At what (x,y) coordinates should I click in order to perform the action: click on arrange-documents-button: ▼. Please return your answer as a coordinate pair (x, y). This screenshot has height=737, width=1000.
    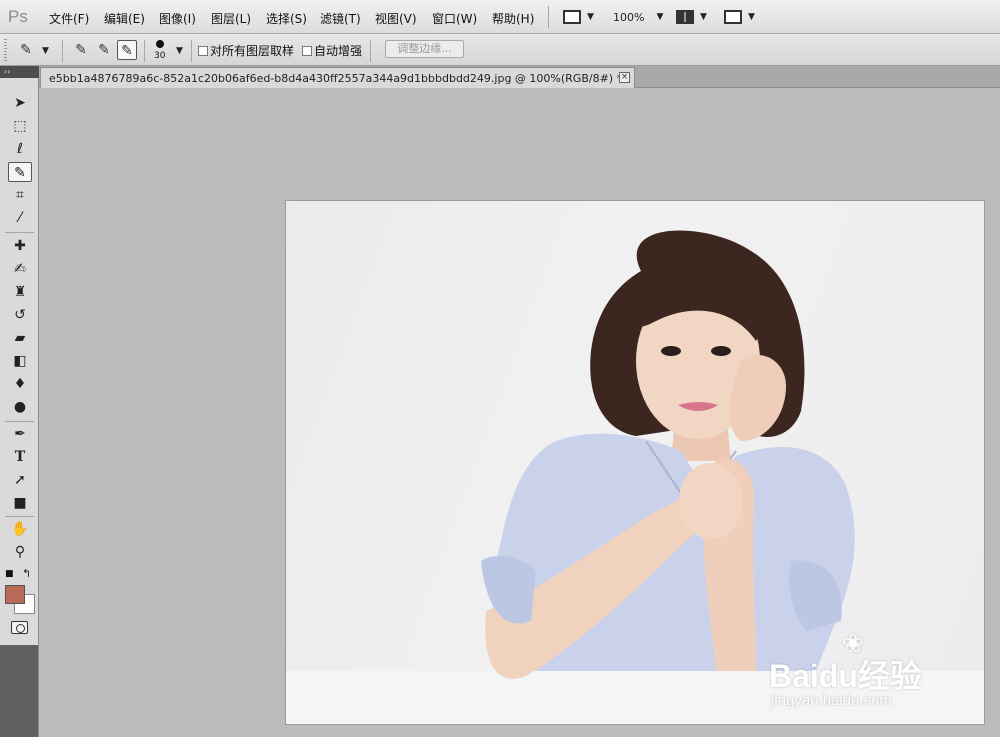
    Looking at the image, I should click on (691, 17).